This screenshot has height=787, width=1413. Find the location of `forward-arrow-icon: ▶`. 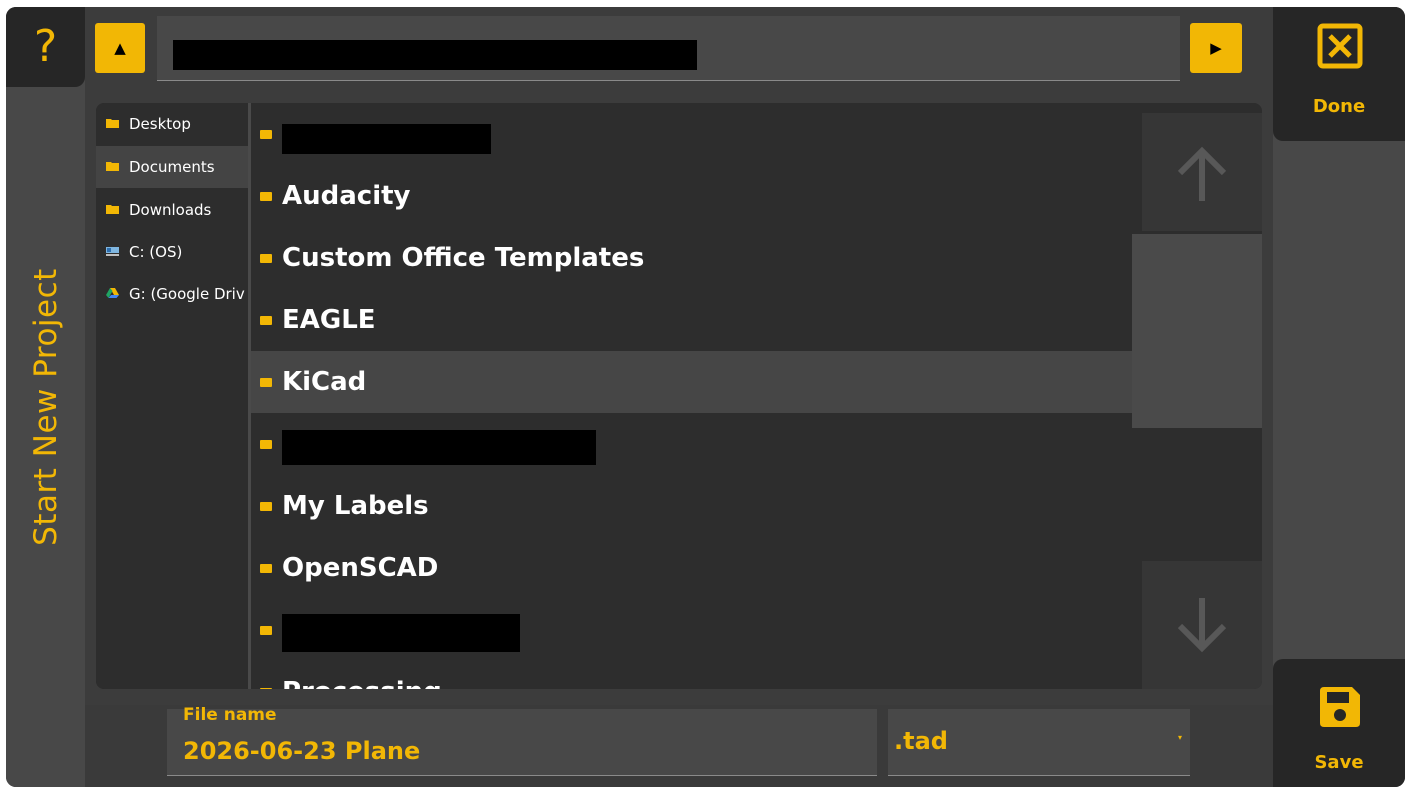

forward-arrow-icon: ▶ is located at coordinates (1216, 48).